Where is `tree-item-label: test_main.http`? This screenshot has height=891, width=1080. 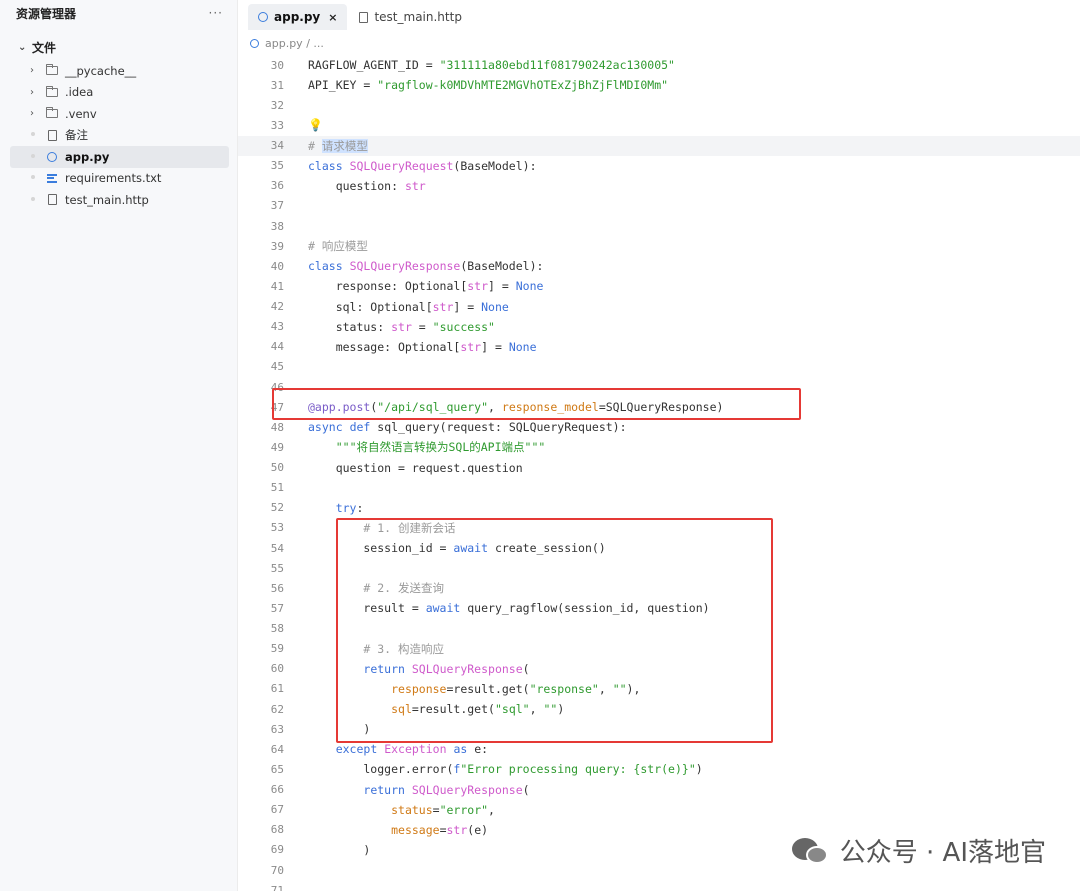 tree-item-label: test_main.http is located at coordinates (107, 199).